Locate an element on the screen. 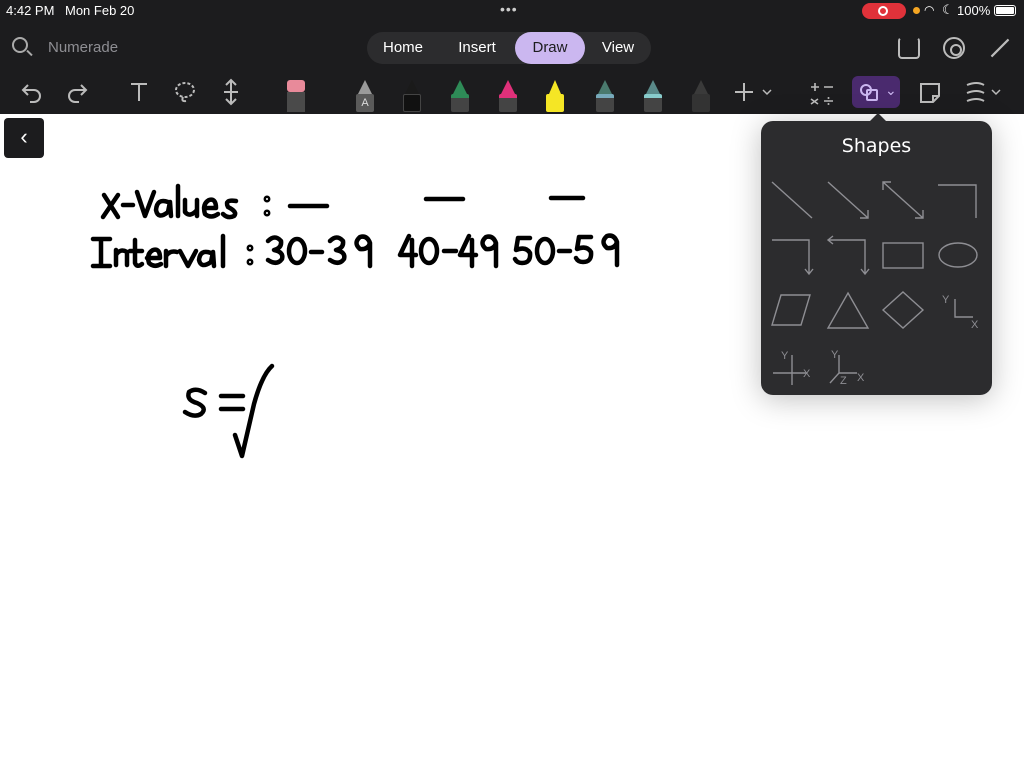  highlighter-yellow is located at coordinates (555, 96).